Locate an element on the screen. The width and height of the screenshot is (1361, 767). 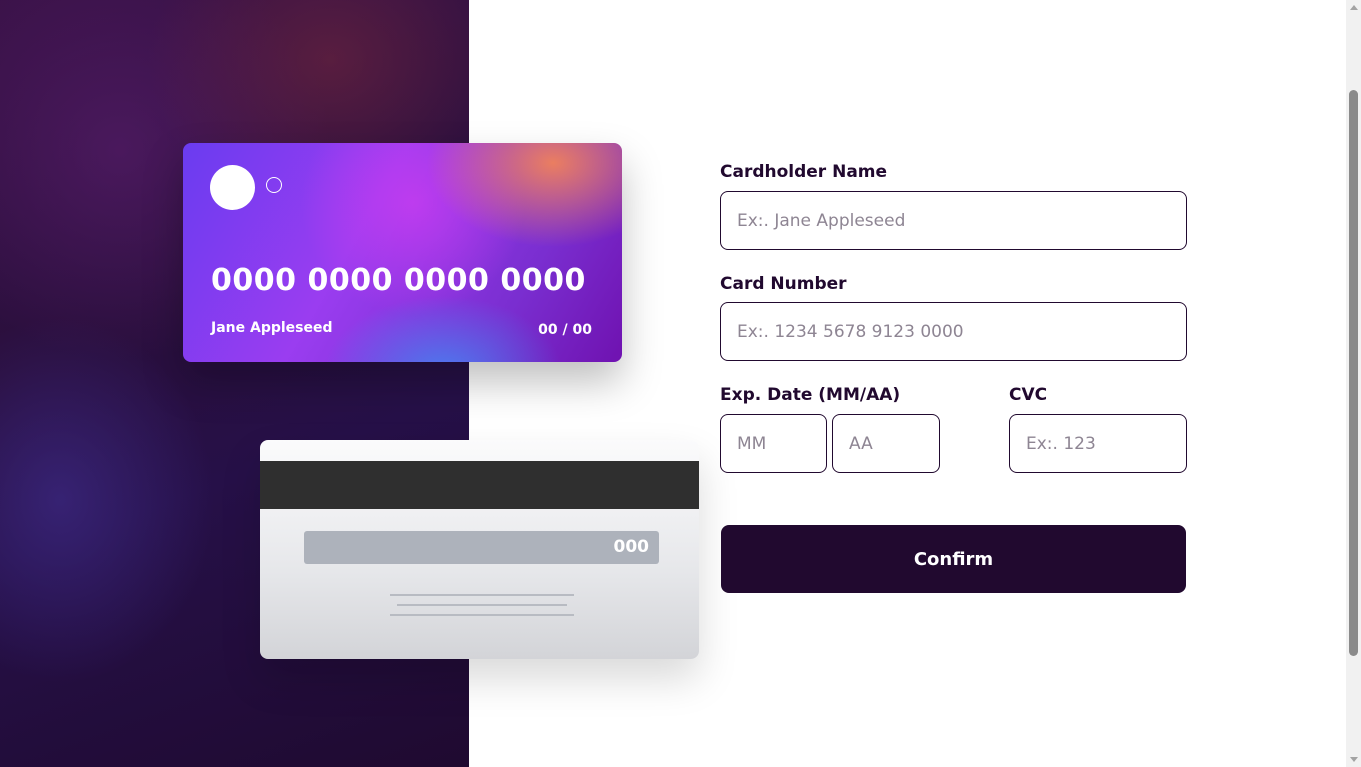
card-cvc-display: 000 is located at coordinates (631, 547).